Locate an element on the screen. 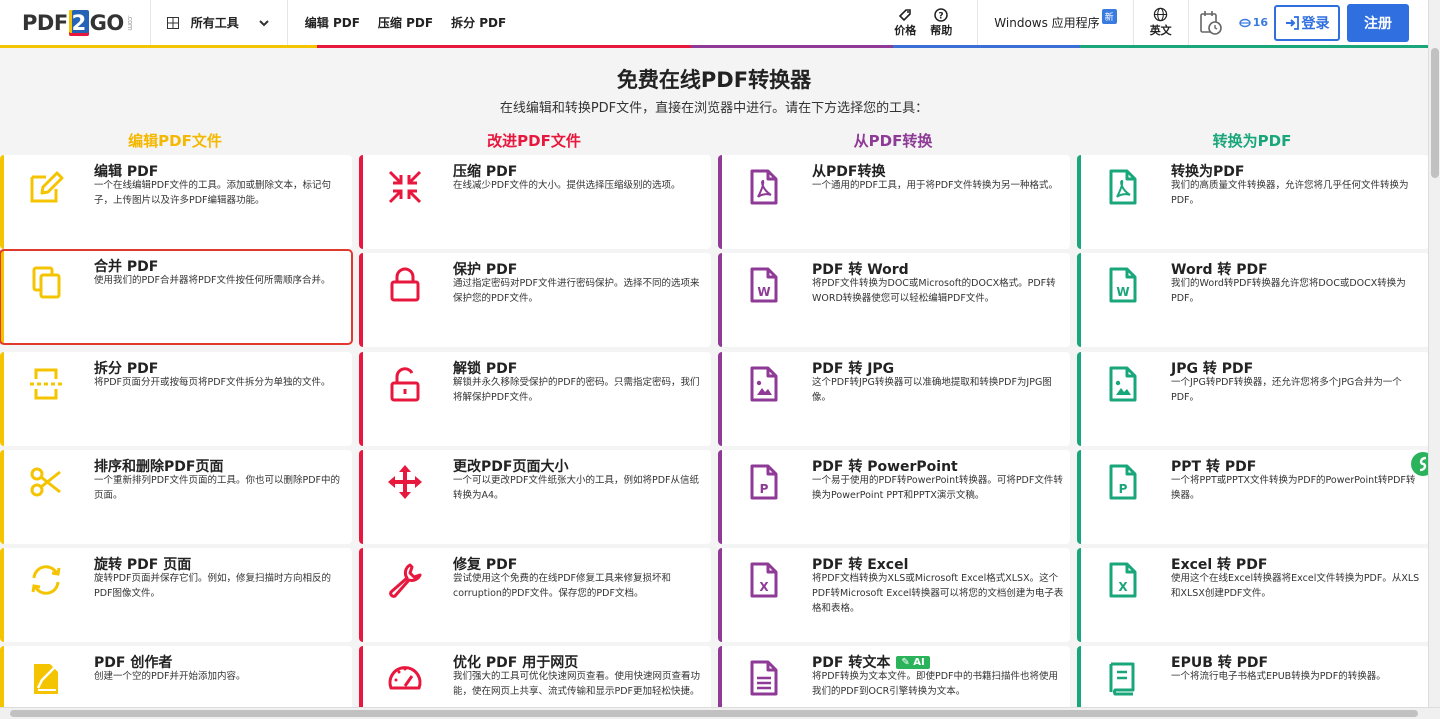 This screenshot has height=719, width=1440. tool-card-split-pdf: 拆分 PDF 将PDF页面分开或按每页将PDF文件拆分为单独的文件。 is located at coordinates (176, 399).